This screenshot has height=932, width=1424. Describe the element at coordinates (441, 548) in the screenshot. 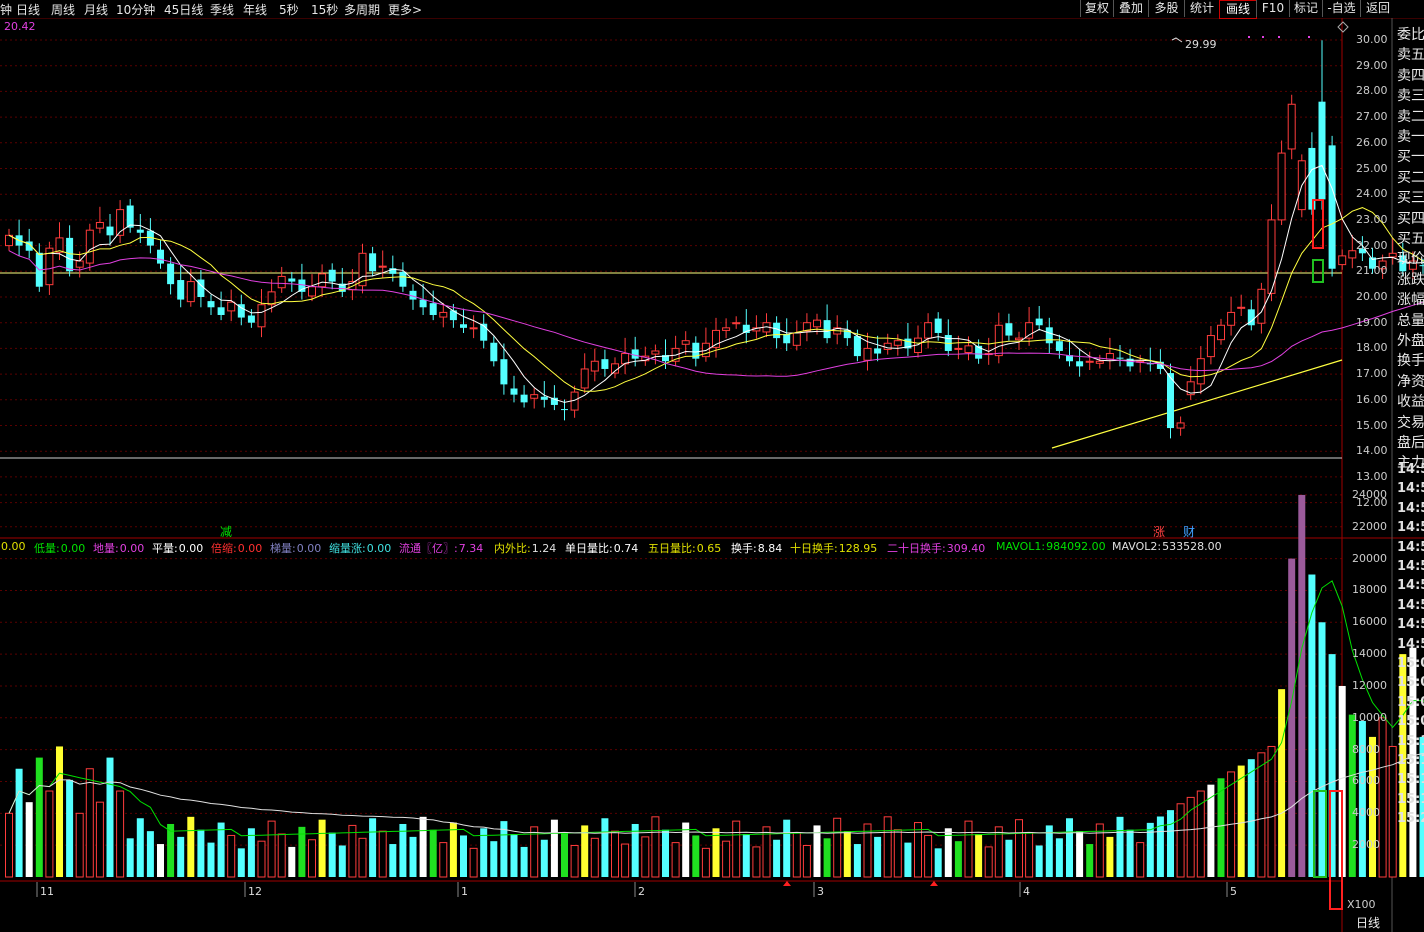

I see `info-item-7: 流通〖亿〗:7.34` at that location.